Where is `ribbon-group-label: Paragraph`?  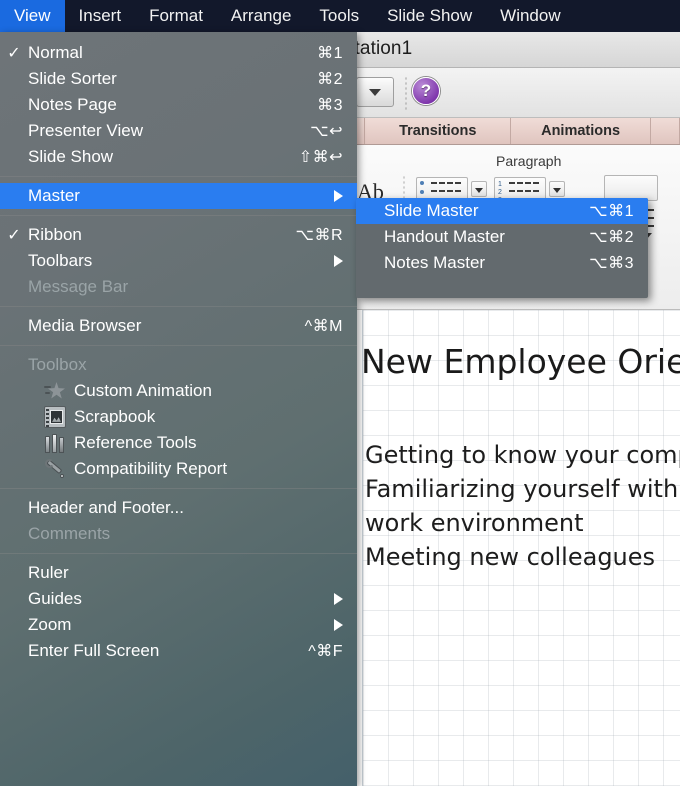
ribbon-group-label: Paragraph is located at coordinates (529, 161).